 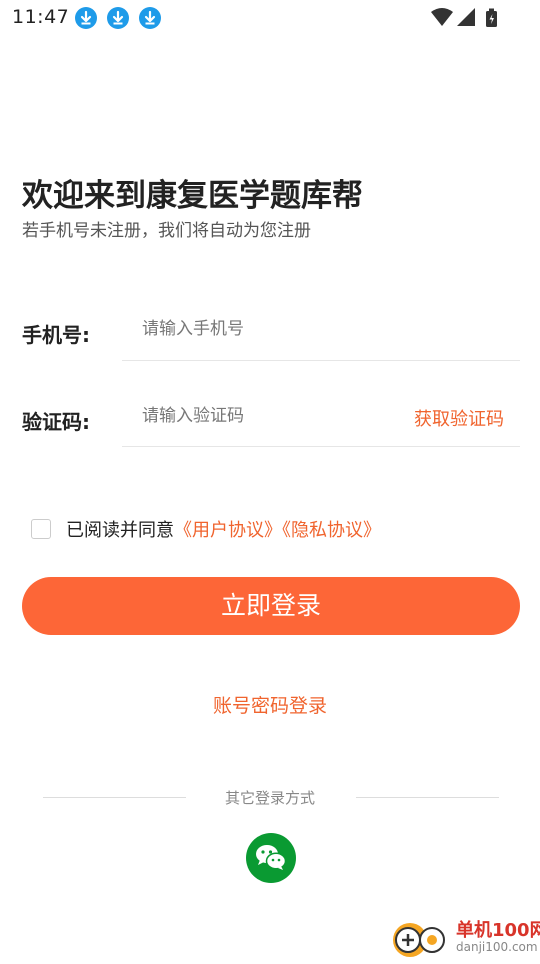 I want to click on status-bar: 11:47, so click(x=270, y=18).